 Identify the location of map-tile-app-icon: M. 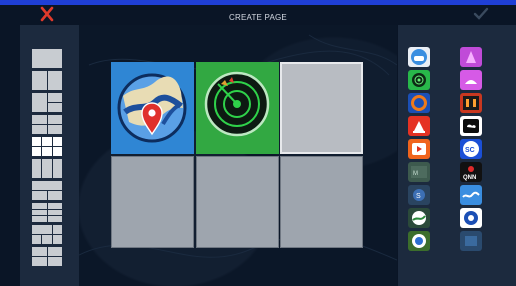
(419, 172).